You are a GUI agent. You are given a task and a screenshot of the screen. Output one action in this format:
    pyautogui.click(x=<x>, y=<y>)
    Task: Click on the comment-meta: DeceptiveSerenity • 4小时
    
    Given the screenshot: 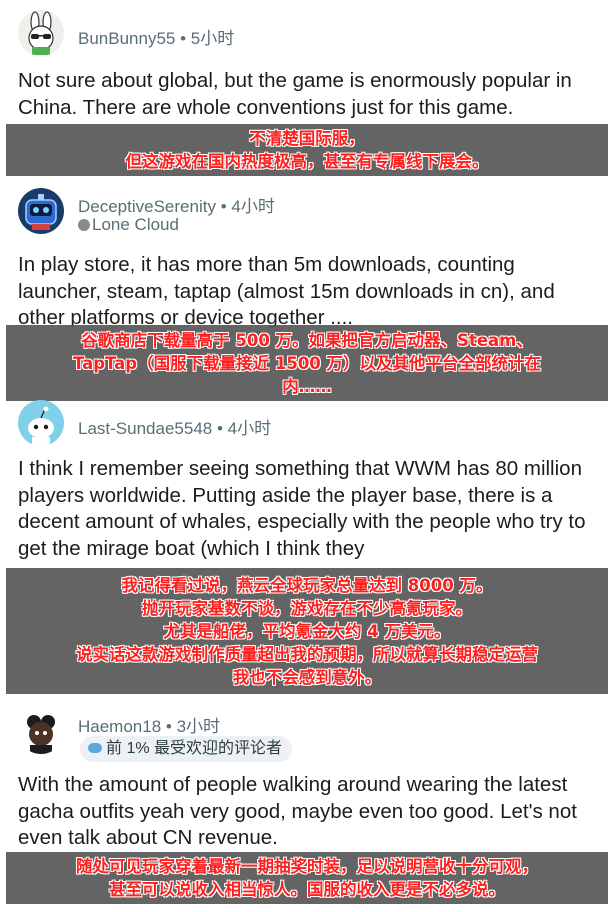 What is the action you would take?
    pyautogui.click(x=176, y=204)
    